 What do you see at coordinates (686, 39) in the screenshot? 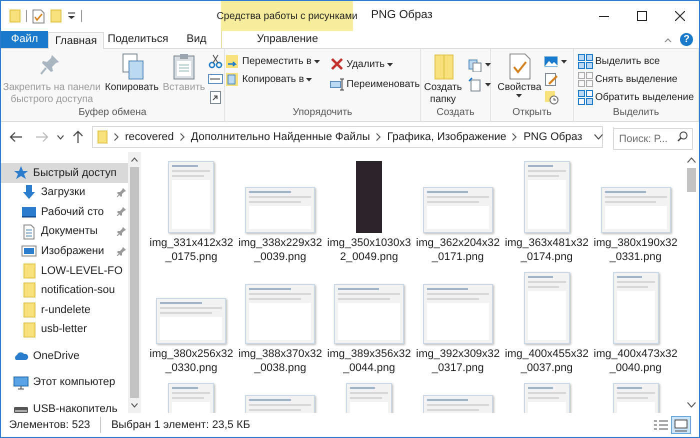
I see `help-button: ?` at bounding box center [686, 39].